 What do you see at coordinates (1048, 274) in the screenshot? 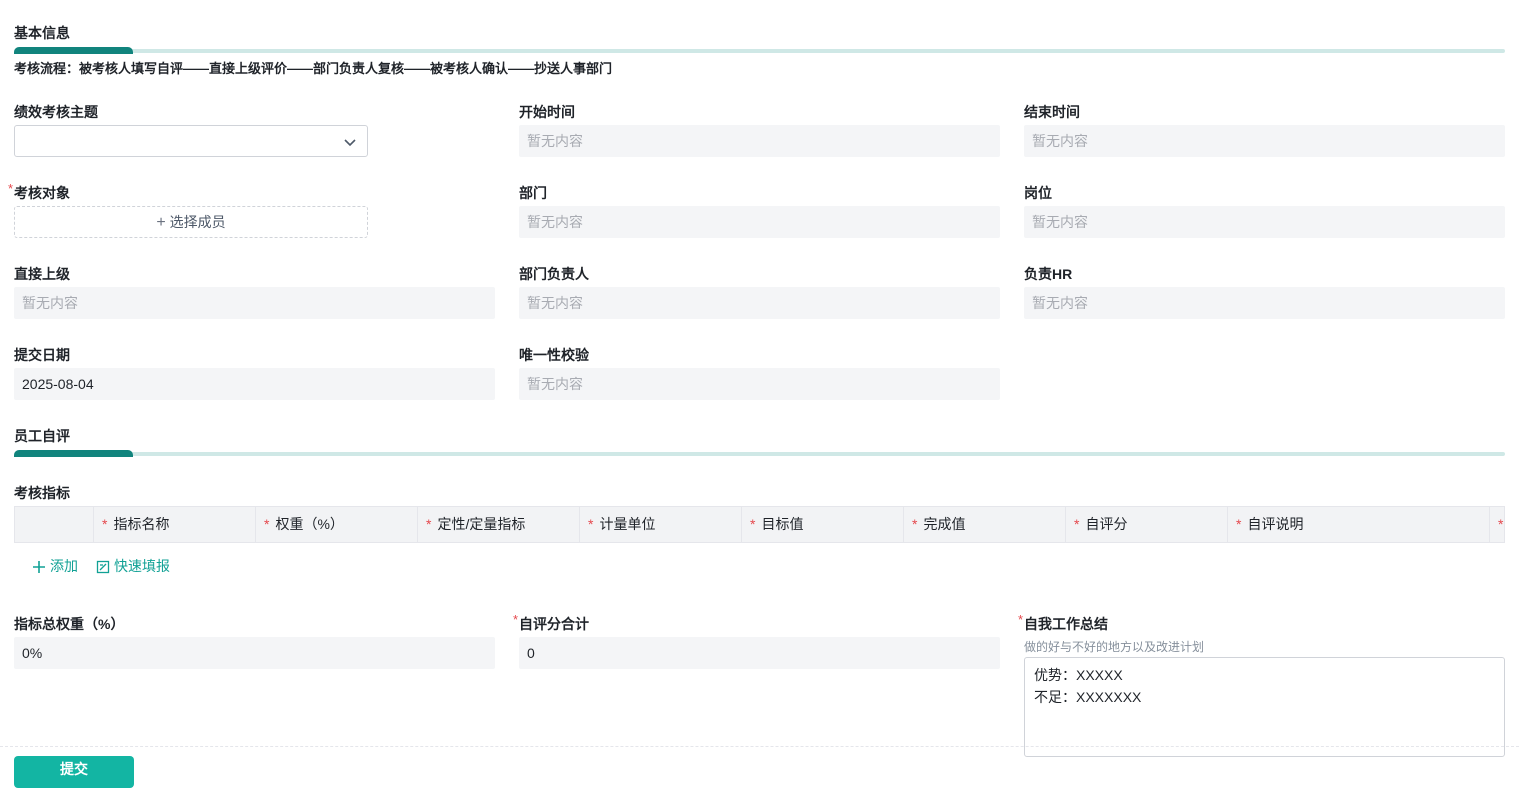
I see `hr-label: 负责HR` at bounding box center [1048, 274].